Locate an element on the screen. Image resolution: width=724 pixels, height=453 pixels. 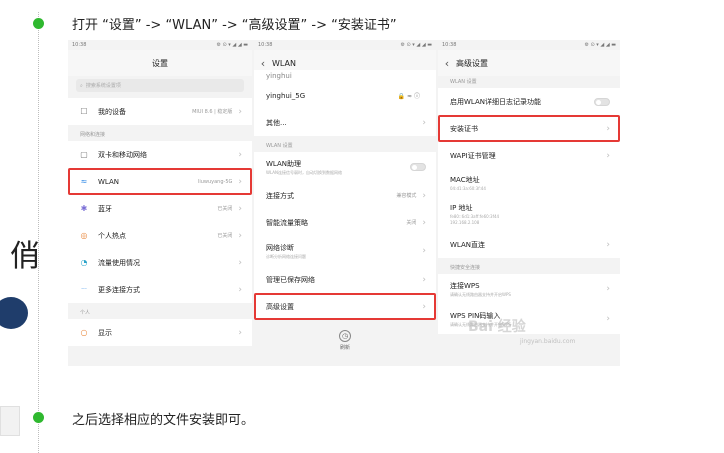
connection-mode-row: 连接方式 兼容模式 › is located at coordinates (345, 195).